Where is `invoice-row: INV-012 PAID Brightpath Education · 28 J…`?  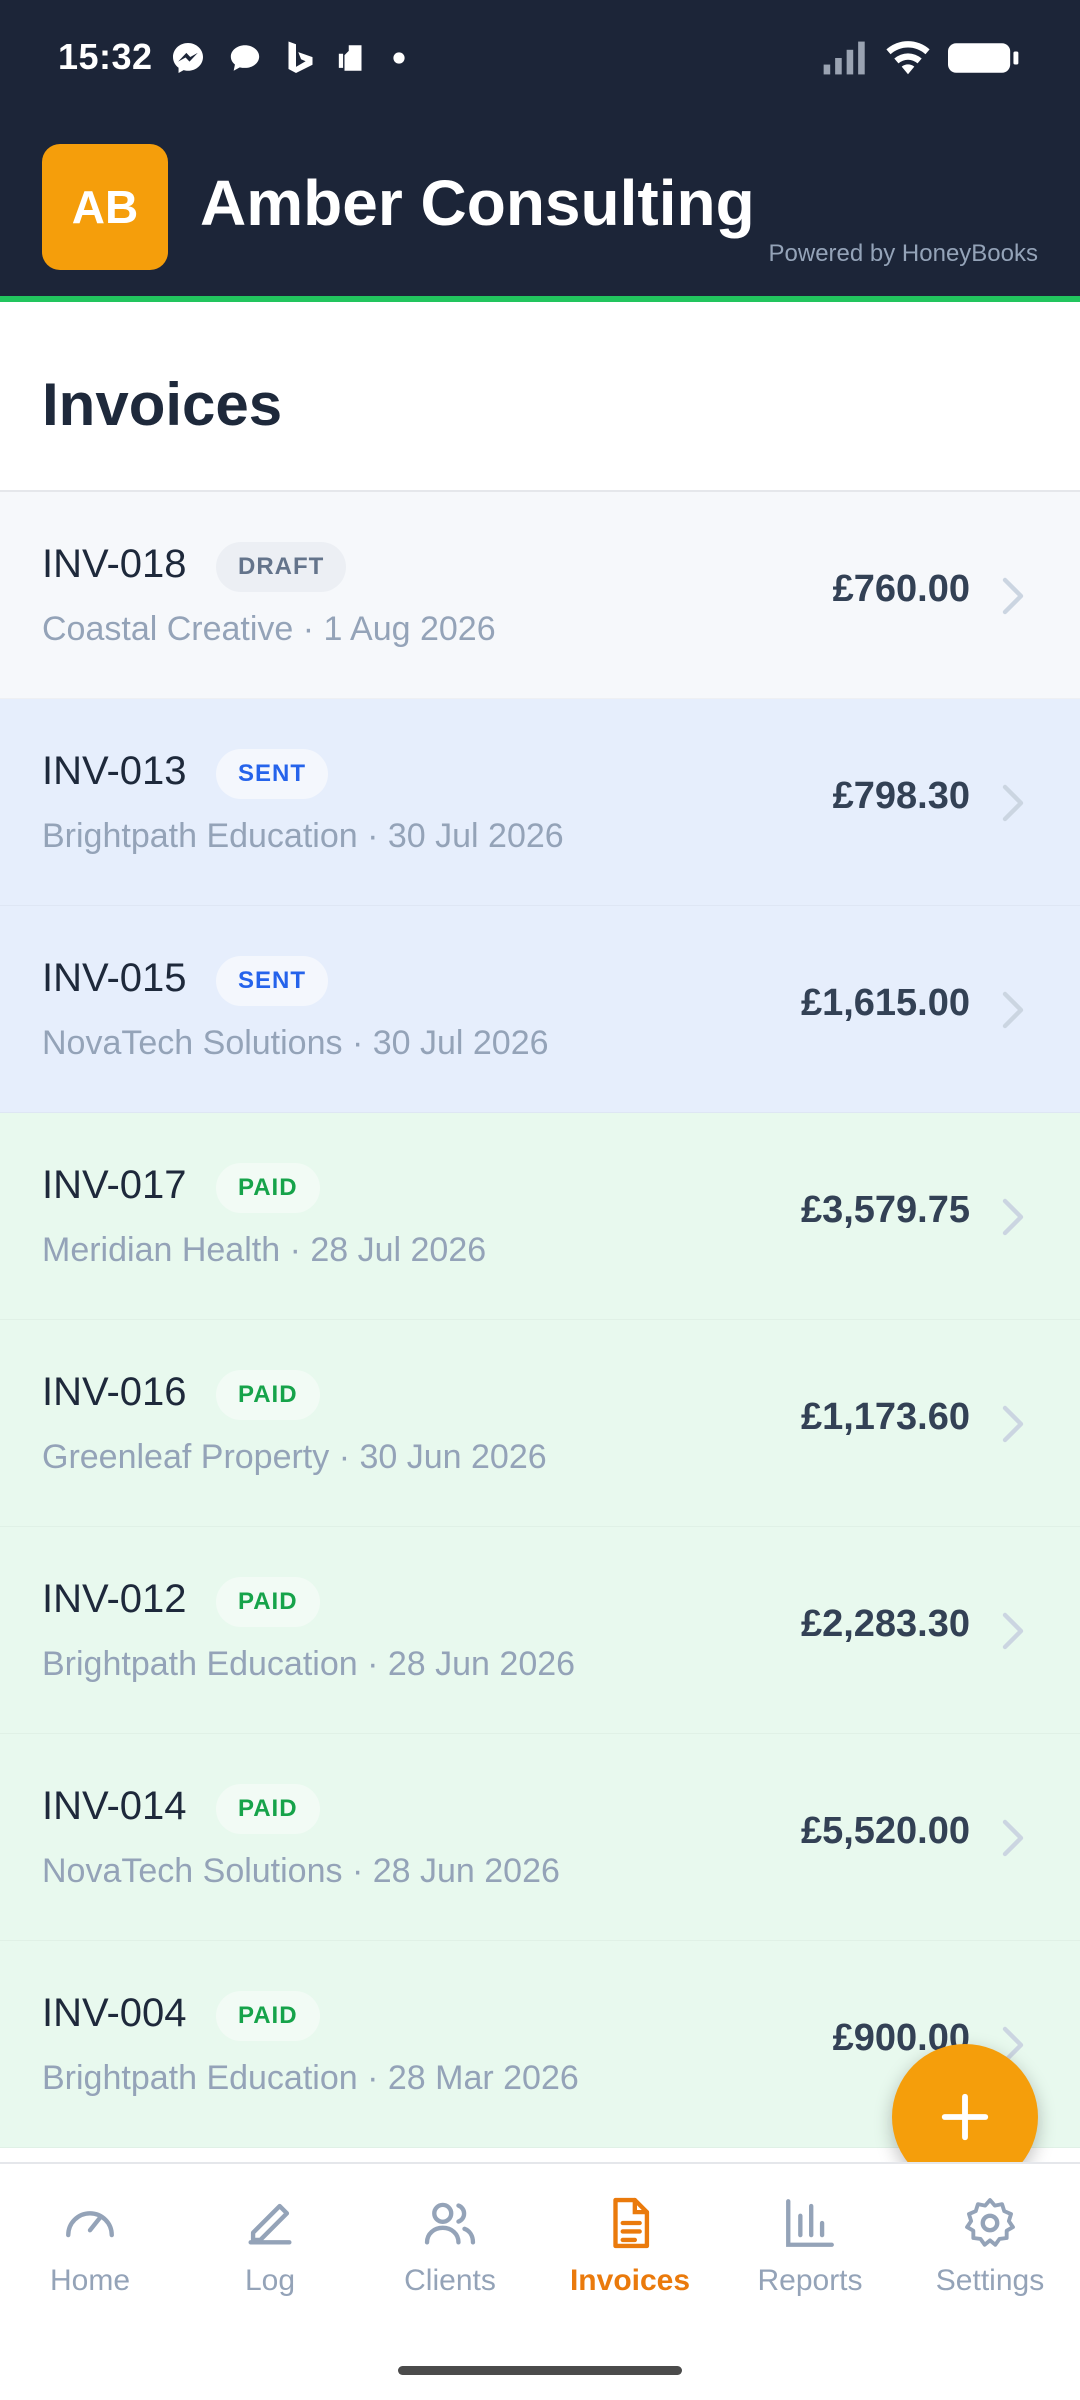
invoice-row: INV-012 PAID Brightpath Education · 28 J… is located at coordinates (540, 1630).